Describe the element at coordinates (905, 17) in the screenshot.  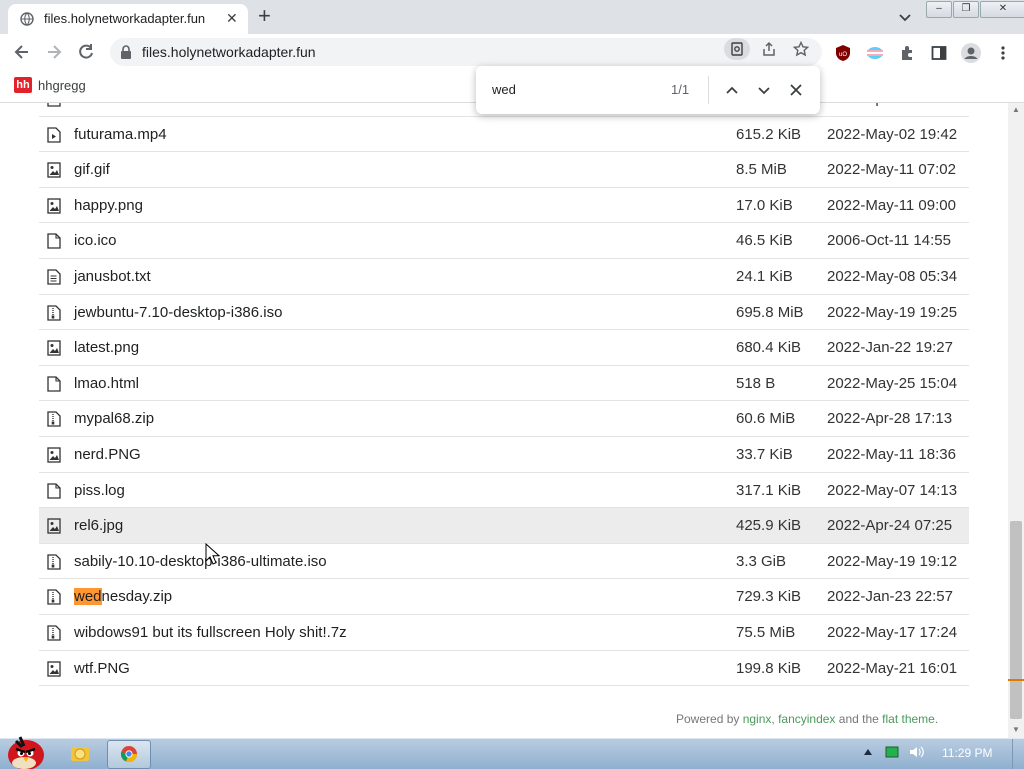
I see `tab-search-icon` at that location.